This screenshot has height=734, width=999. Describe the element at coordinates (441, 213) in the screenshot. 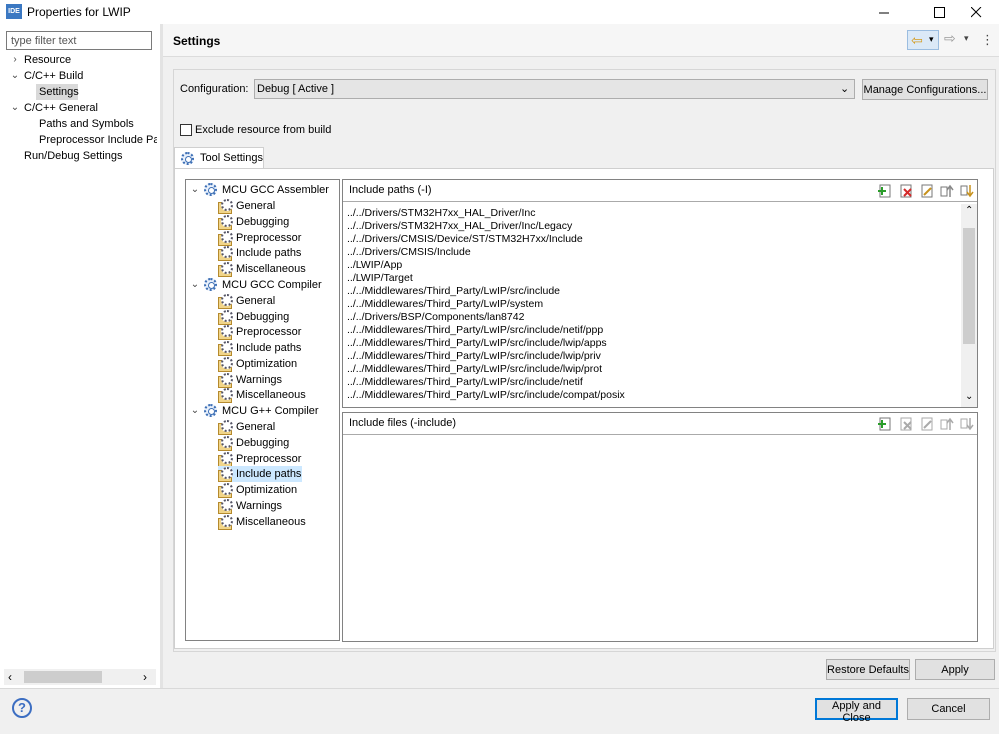

I see `list-item: ../../Drivers/STM32H7xx_HAL_Driver/Inc` at that location.